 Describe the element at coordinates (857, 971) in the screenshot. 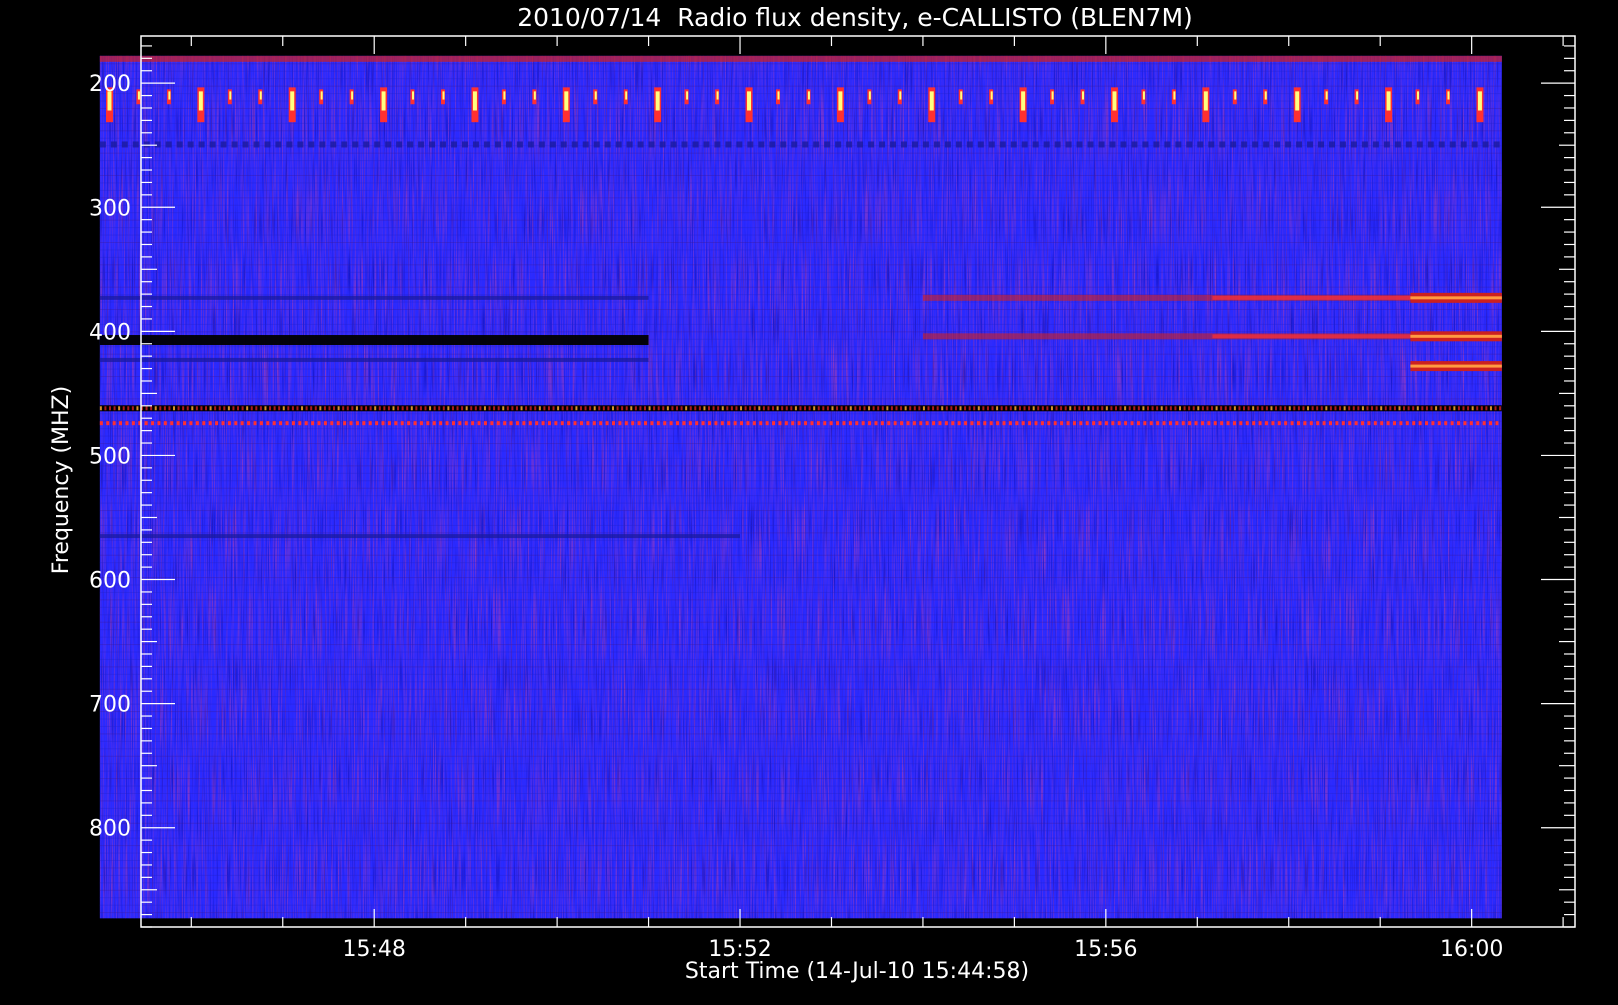

I see `x-axis-label: Start Time (14-Jul-10 15:44:58)` at that location.